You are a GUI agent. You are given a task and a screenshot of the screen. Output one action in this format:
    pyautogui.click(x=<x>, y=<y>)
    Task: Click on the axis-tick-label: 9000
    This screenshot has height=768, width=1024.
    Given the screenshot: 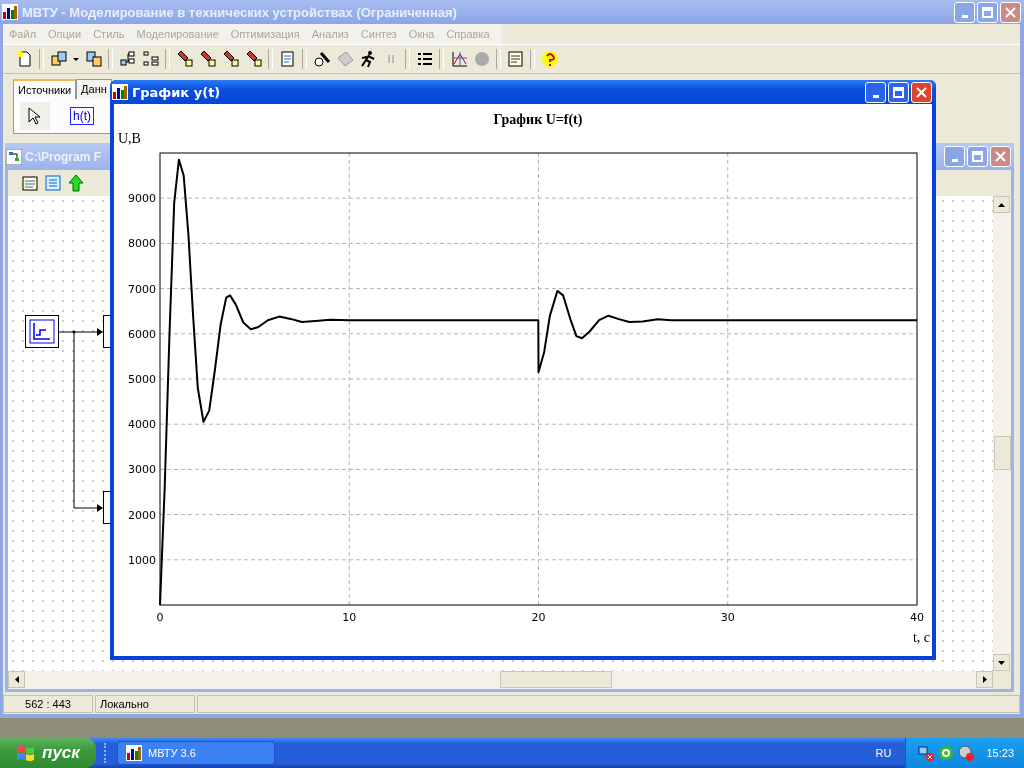 What is the action you would take?
    pyautogui.click(x=142, y=199)
    